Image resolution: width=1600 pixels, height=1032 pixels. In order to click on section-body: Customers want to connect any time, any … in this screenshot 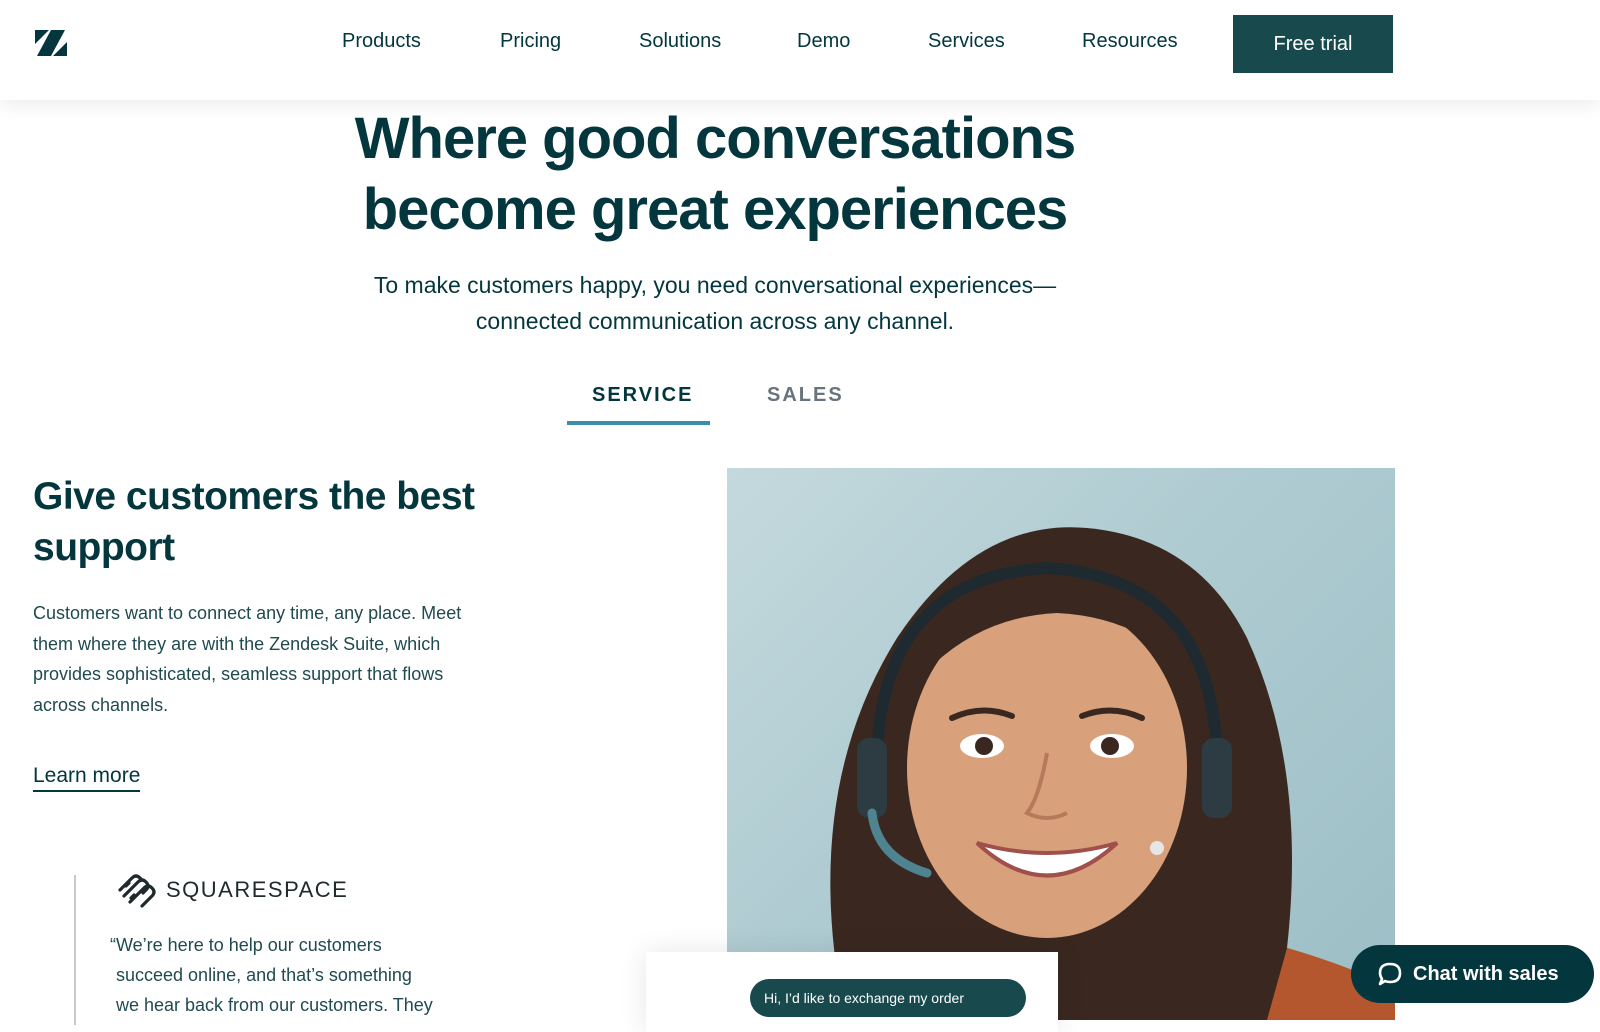, I will do `click(247, 659)`.